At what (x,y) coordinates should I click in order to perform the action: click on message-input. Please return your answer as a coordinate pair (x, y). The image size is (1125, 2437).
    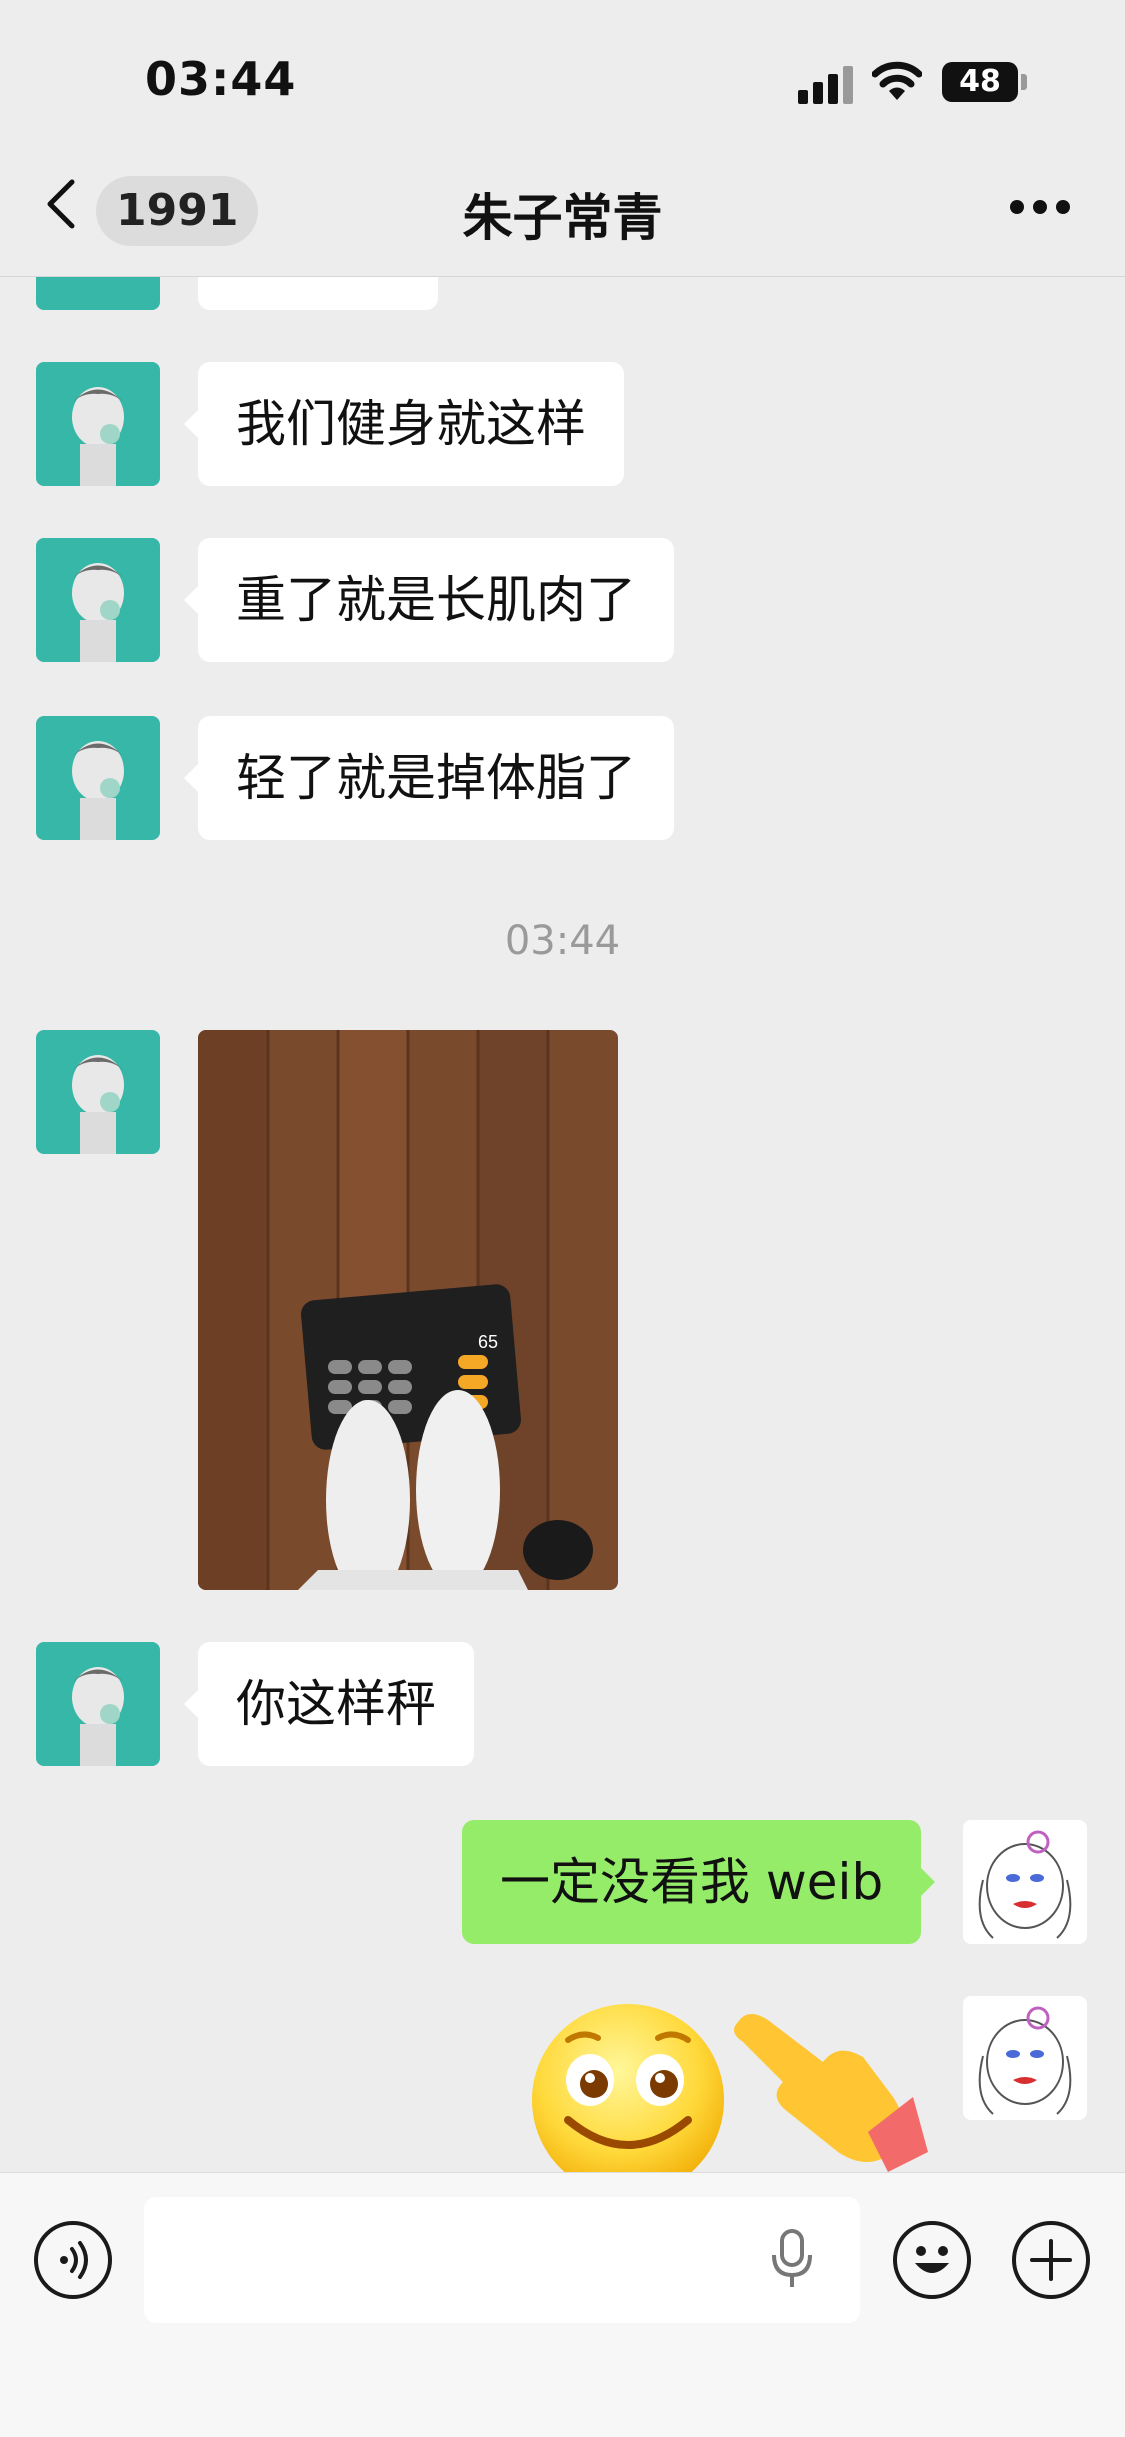
    Looking at the image, I should click on (502, 2260).